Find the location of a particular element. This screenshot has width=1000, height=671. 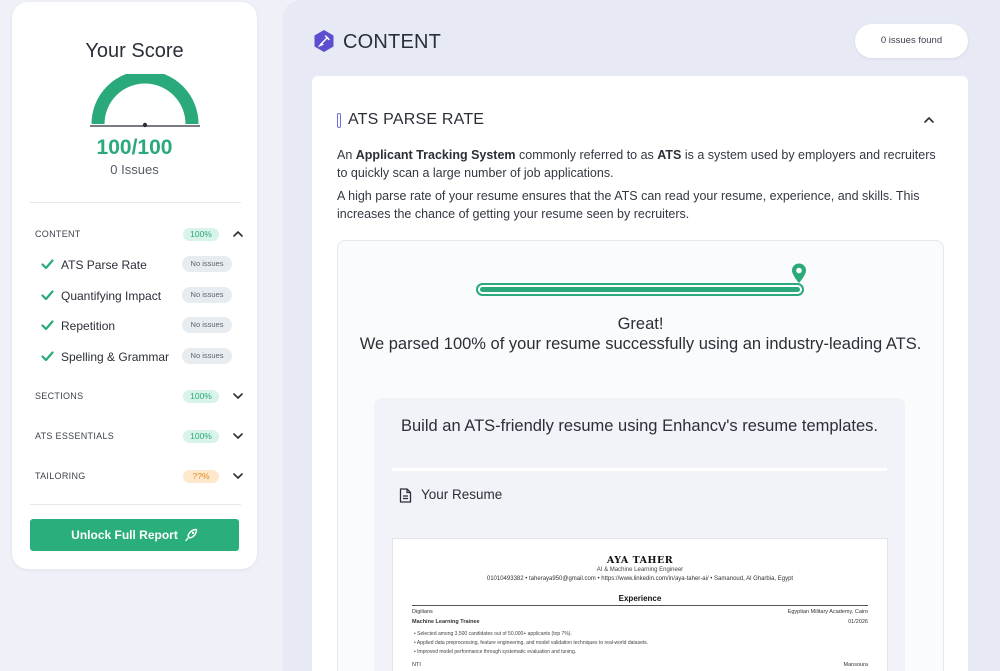

category-label: TAILORING is located at coordinates (60, 476).